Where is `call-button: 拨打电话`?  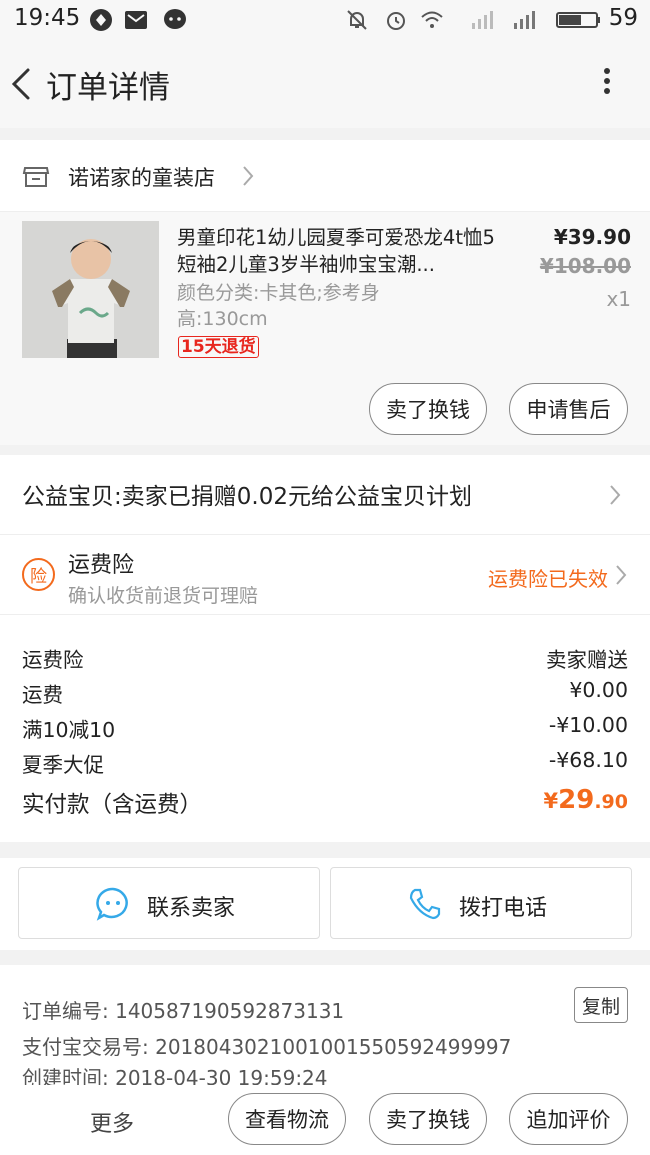 call-button: 拨打电话 is located at coordinates (481, 903).